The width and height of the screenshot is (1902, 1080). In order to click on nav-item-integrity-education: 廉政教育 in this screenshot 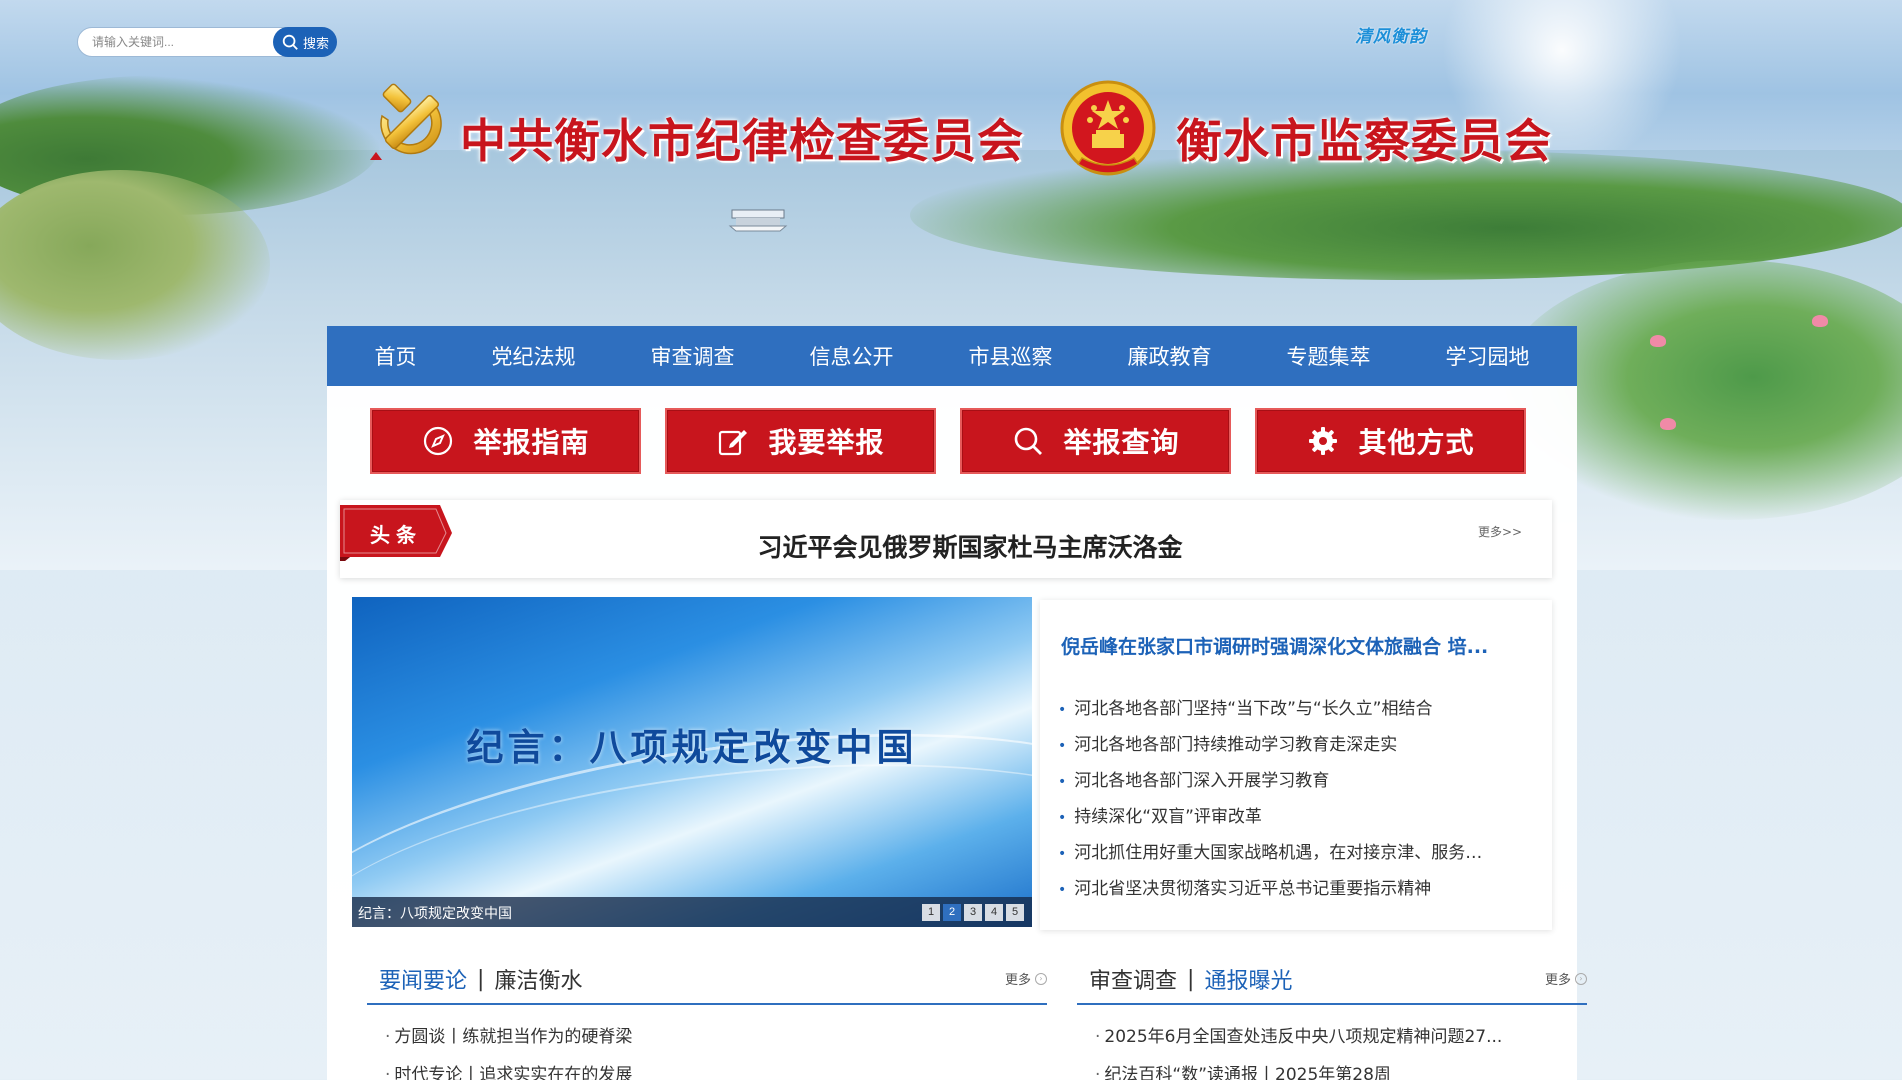, I will do `click(1170, 356)`.